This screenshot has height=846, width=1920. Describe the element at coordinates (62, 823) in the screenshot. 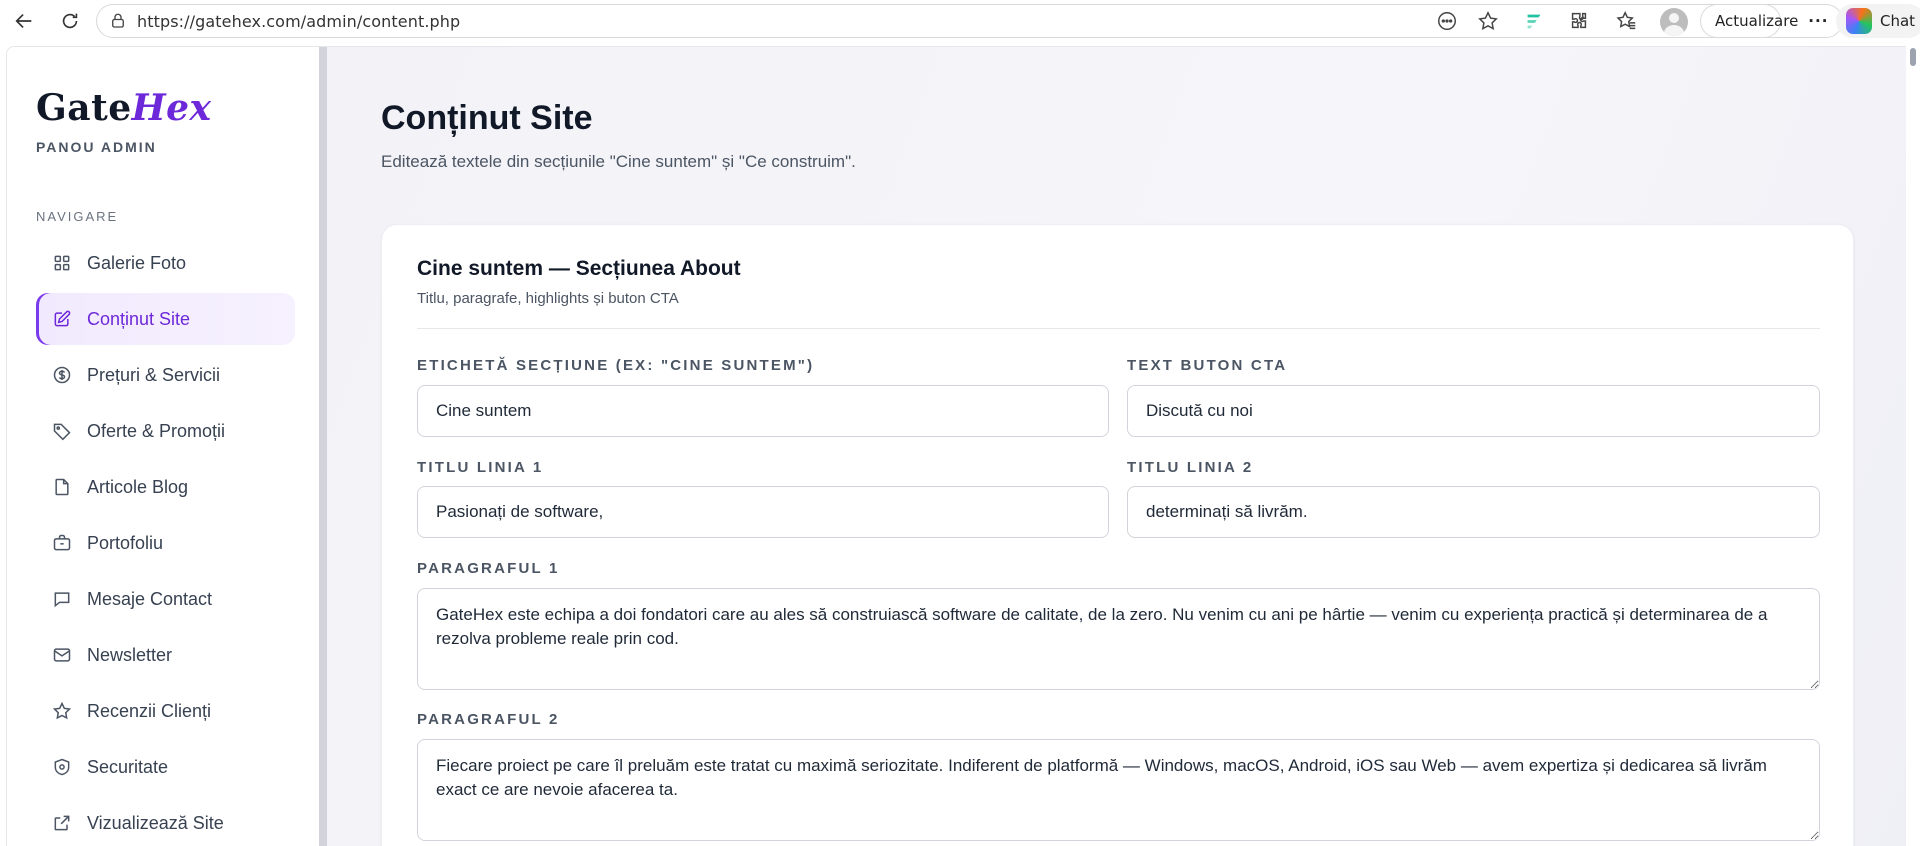

I see `external-link-icon` at that location.